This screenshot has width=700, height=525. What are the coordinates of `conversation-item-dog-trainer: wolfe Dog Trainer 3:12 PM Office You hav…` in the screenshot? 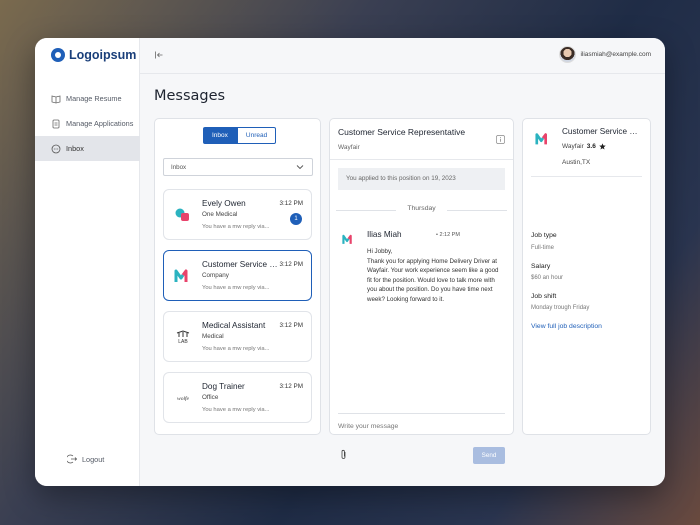 It's located at (237, 397).